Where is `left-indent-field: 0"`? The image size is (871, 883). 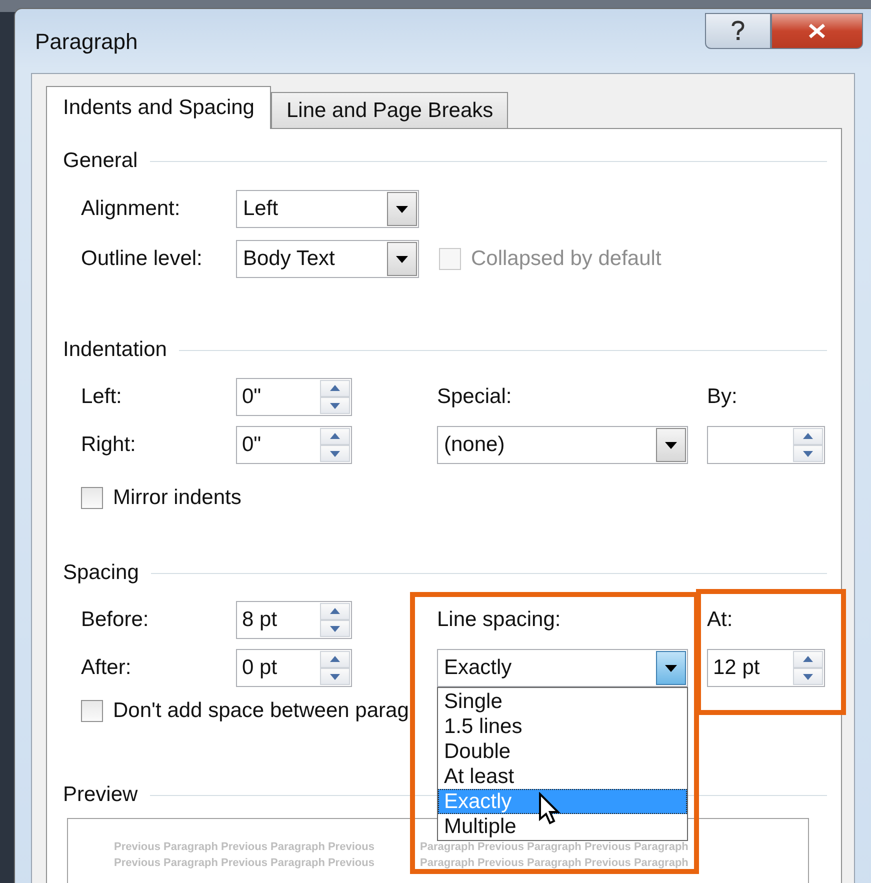 left-indent-field: 0" is located at coordinates (294, 397).